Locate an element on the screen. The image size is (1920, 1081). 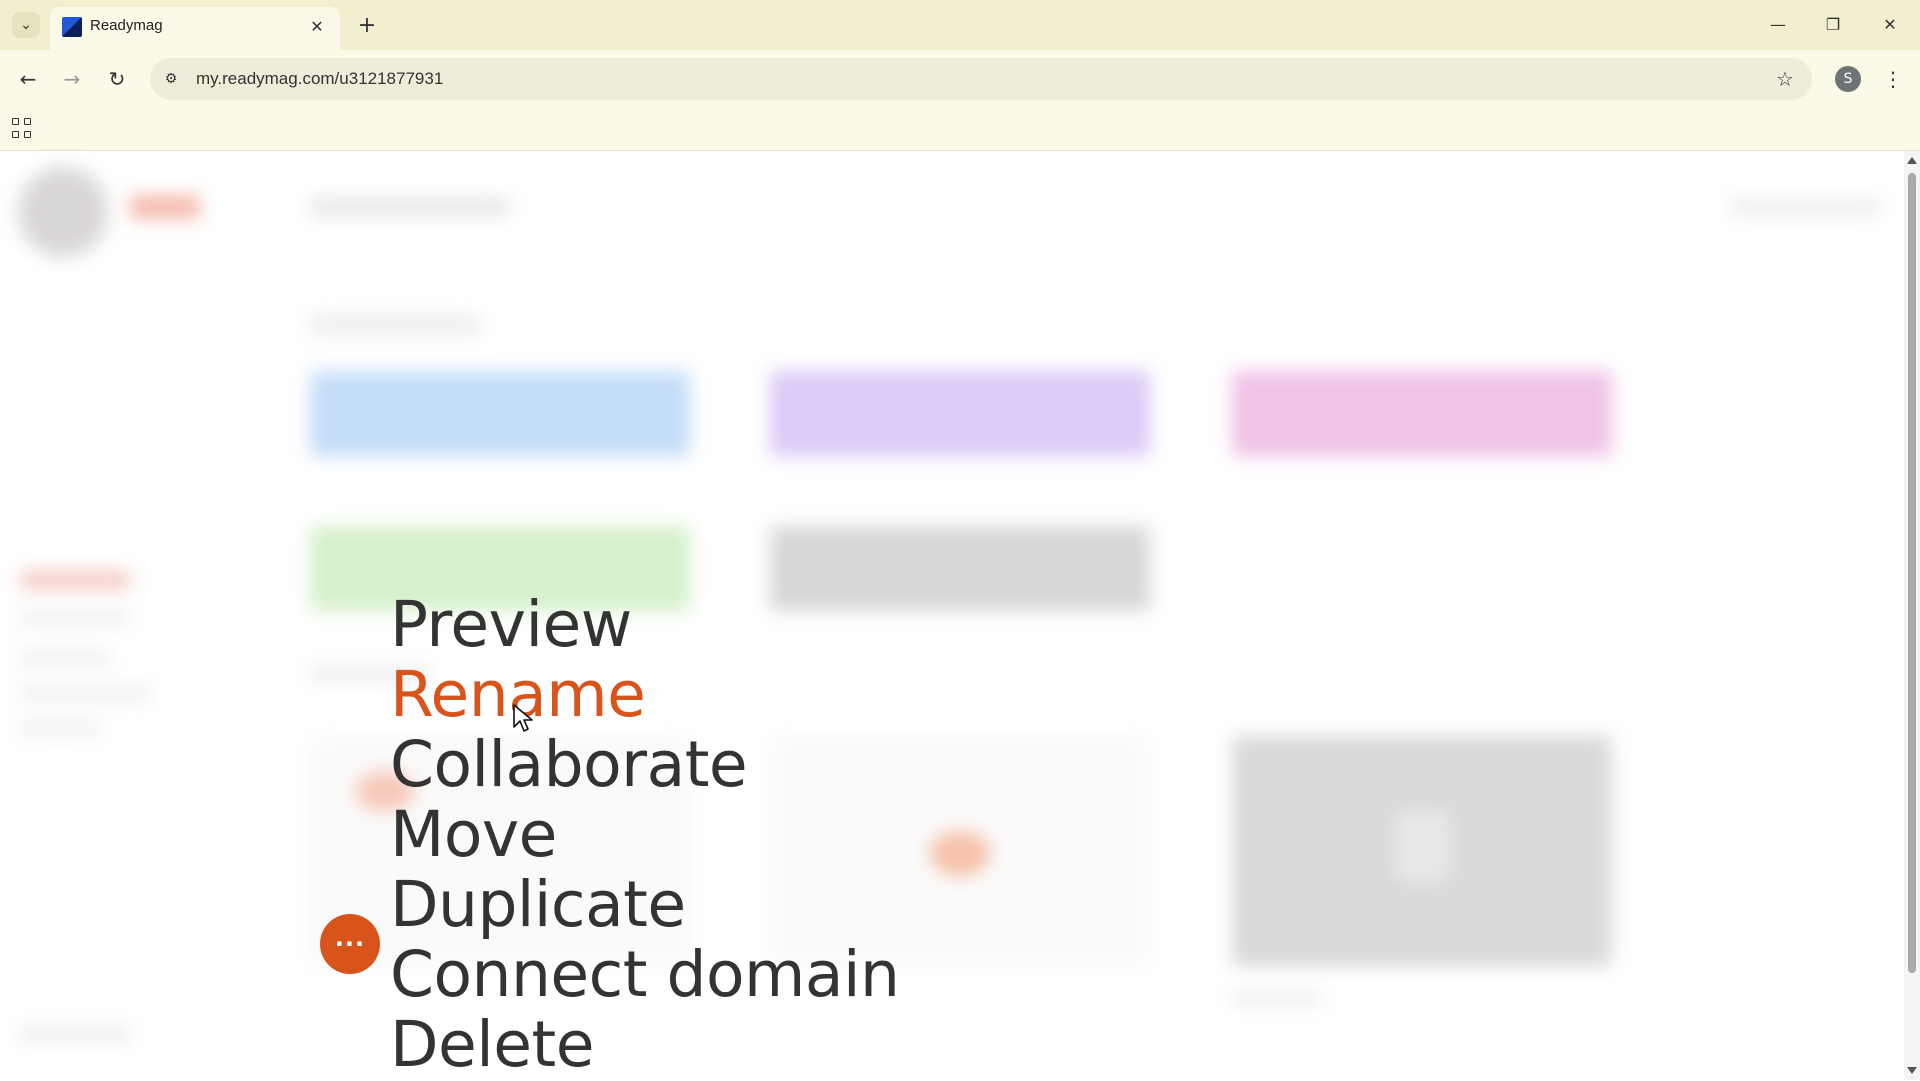
blurred-header-text is located at coordinates (410, 207).